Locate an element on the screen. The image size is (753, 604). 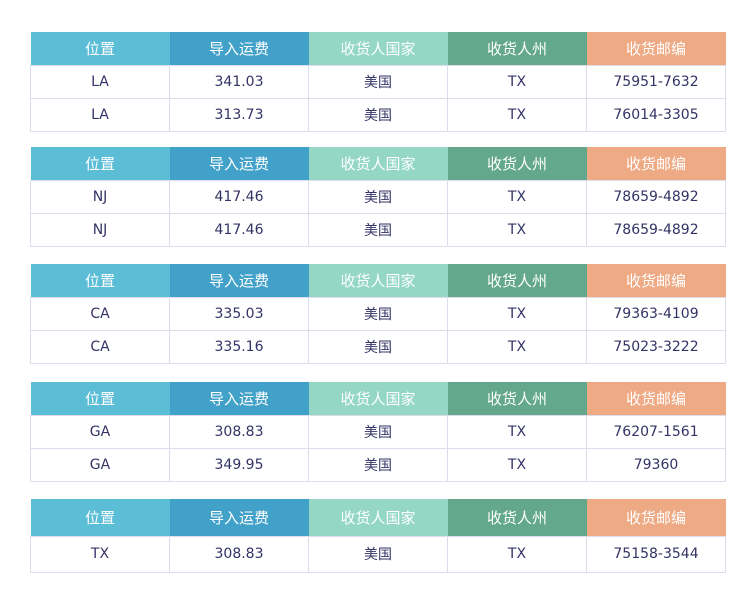
cell-consignee-zip: 79360 is located at coordinates (656, 464).